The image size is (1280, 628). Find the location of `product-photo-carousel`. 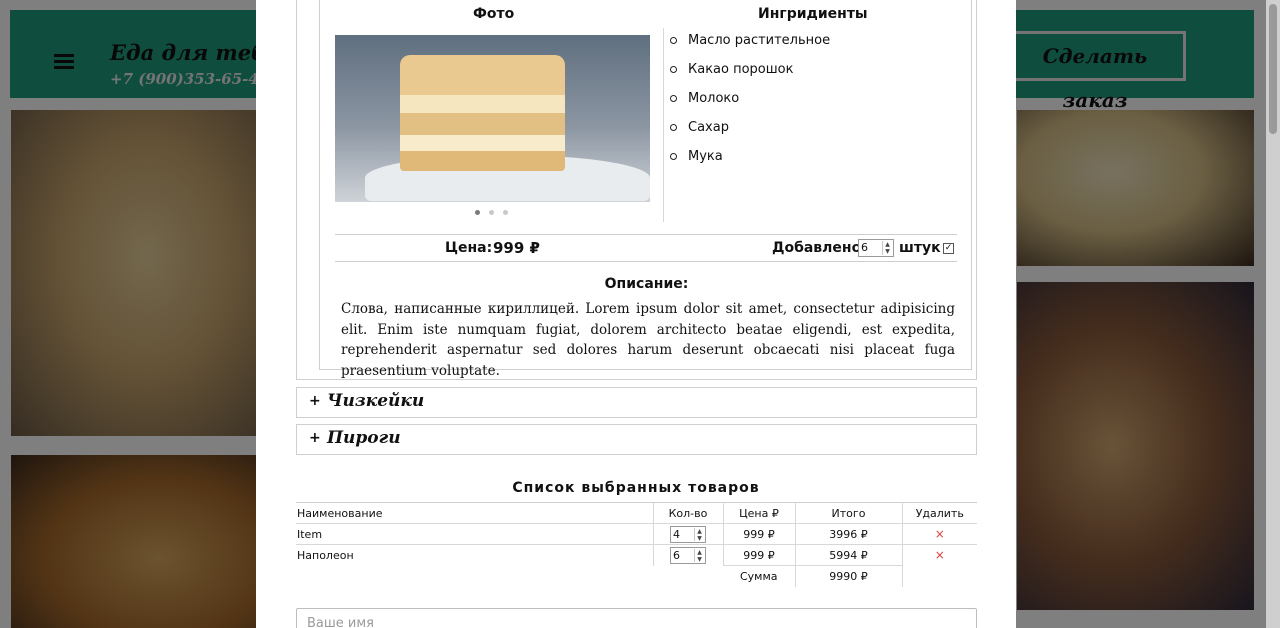

product-photo-carousel is located at coordinates (492, 118).